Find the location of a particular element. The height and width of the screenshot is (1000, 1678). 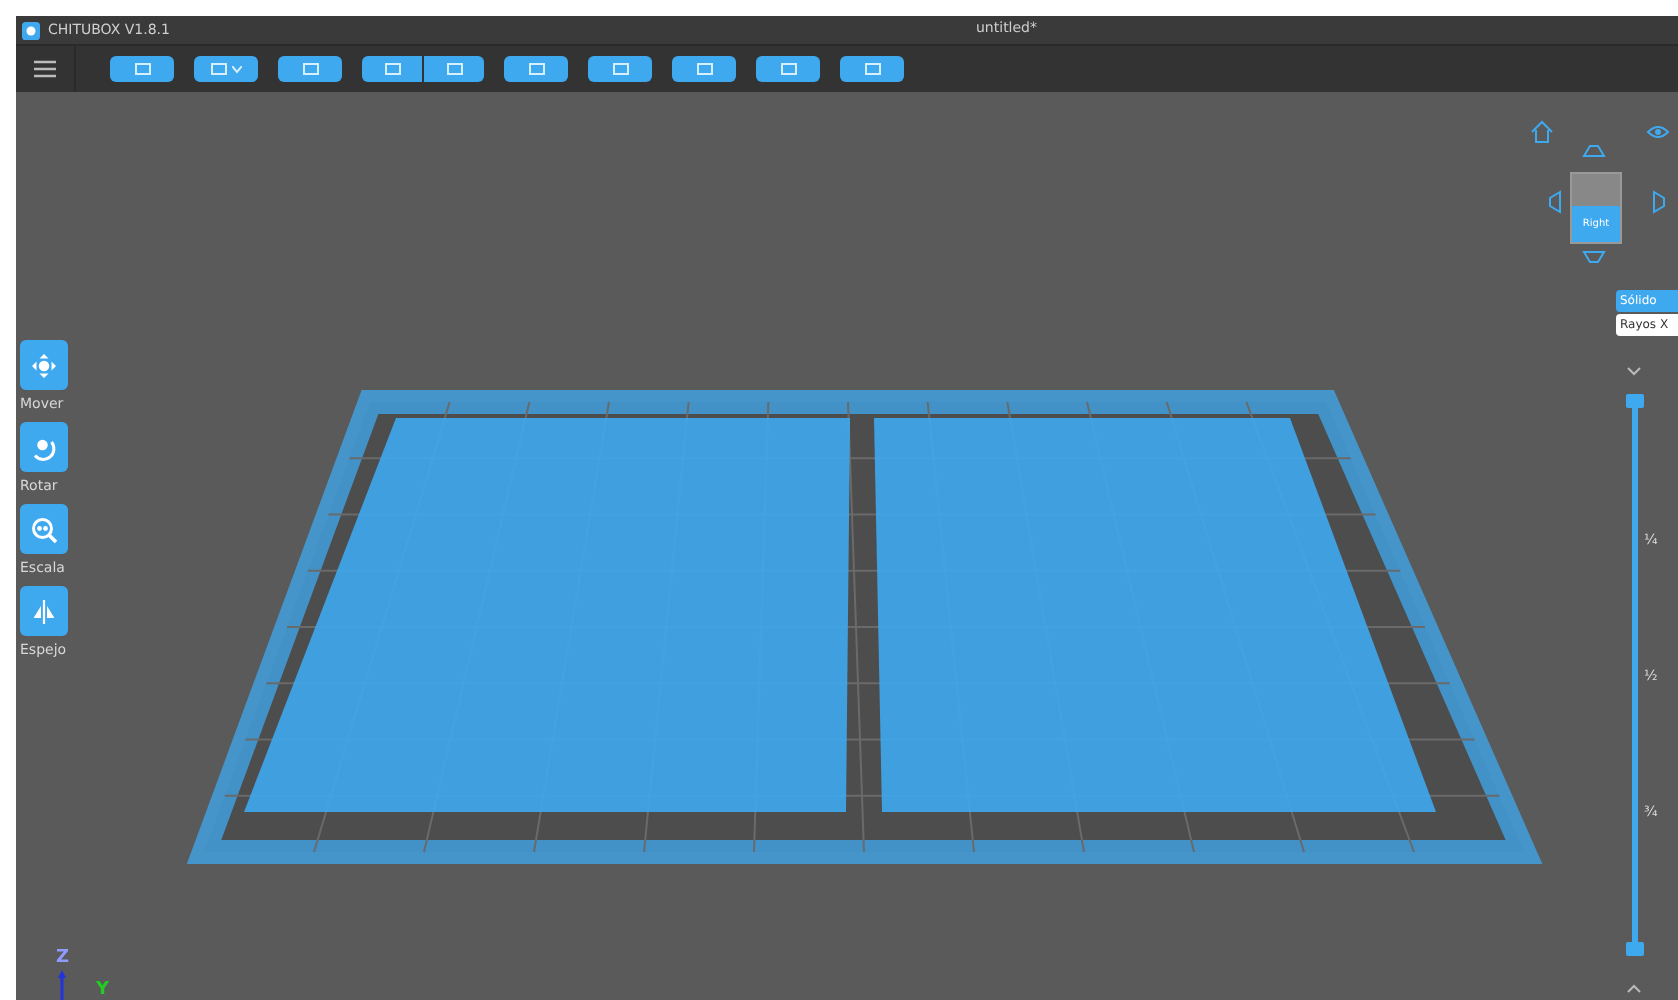

rotate-right-icon is located at coordinates (1660, 202).